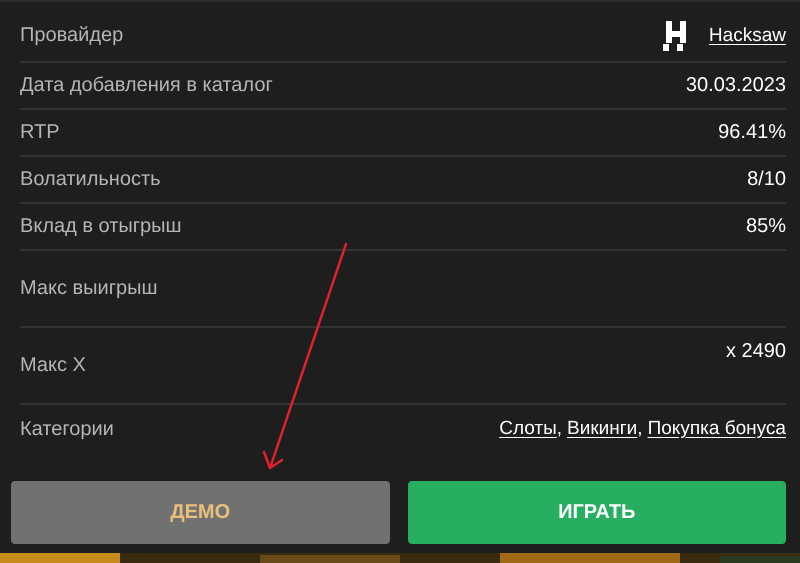 This screenshot has height=563, width=800. What do you see at coordinates (146, 85) in the screenshot?
I see `row-label: Дата добавления в каталог` at bounding box center [146, 85].